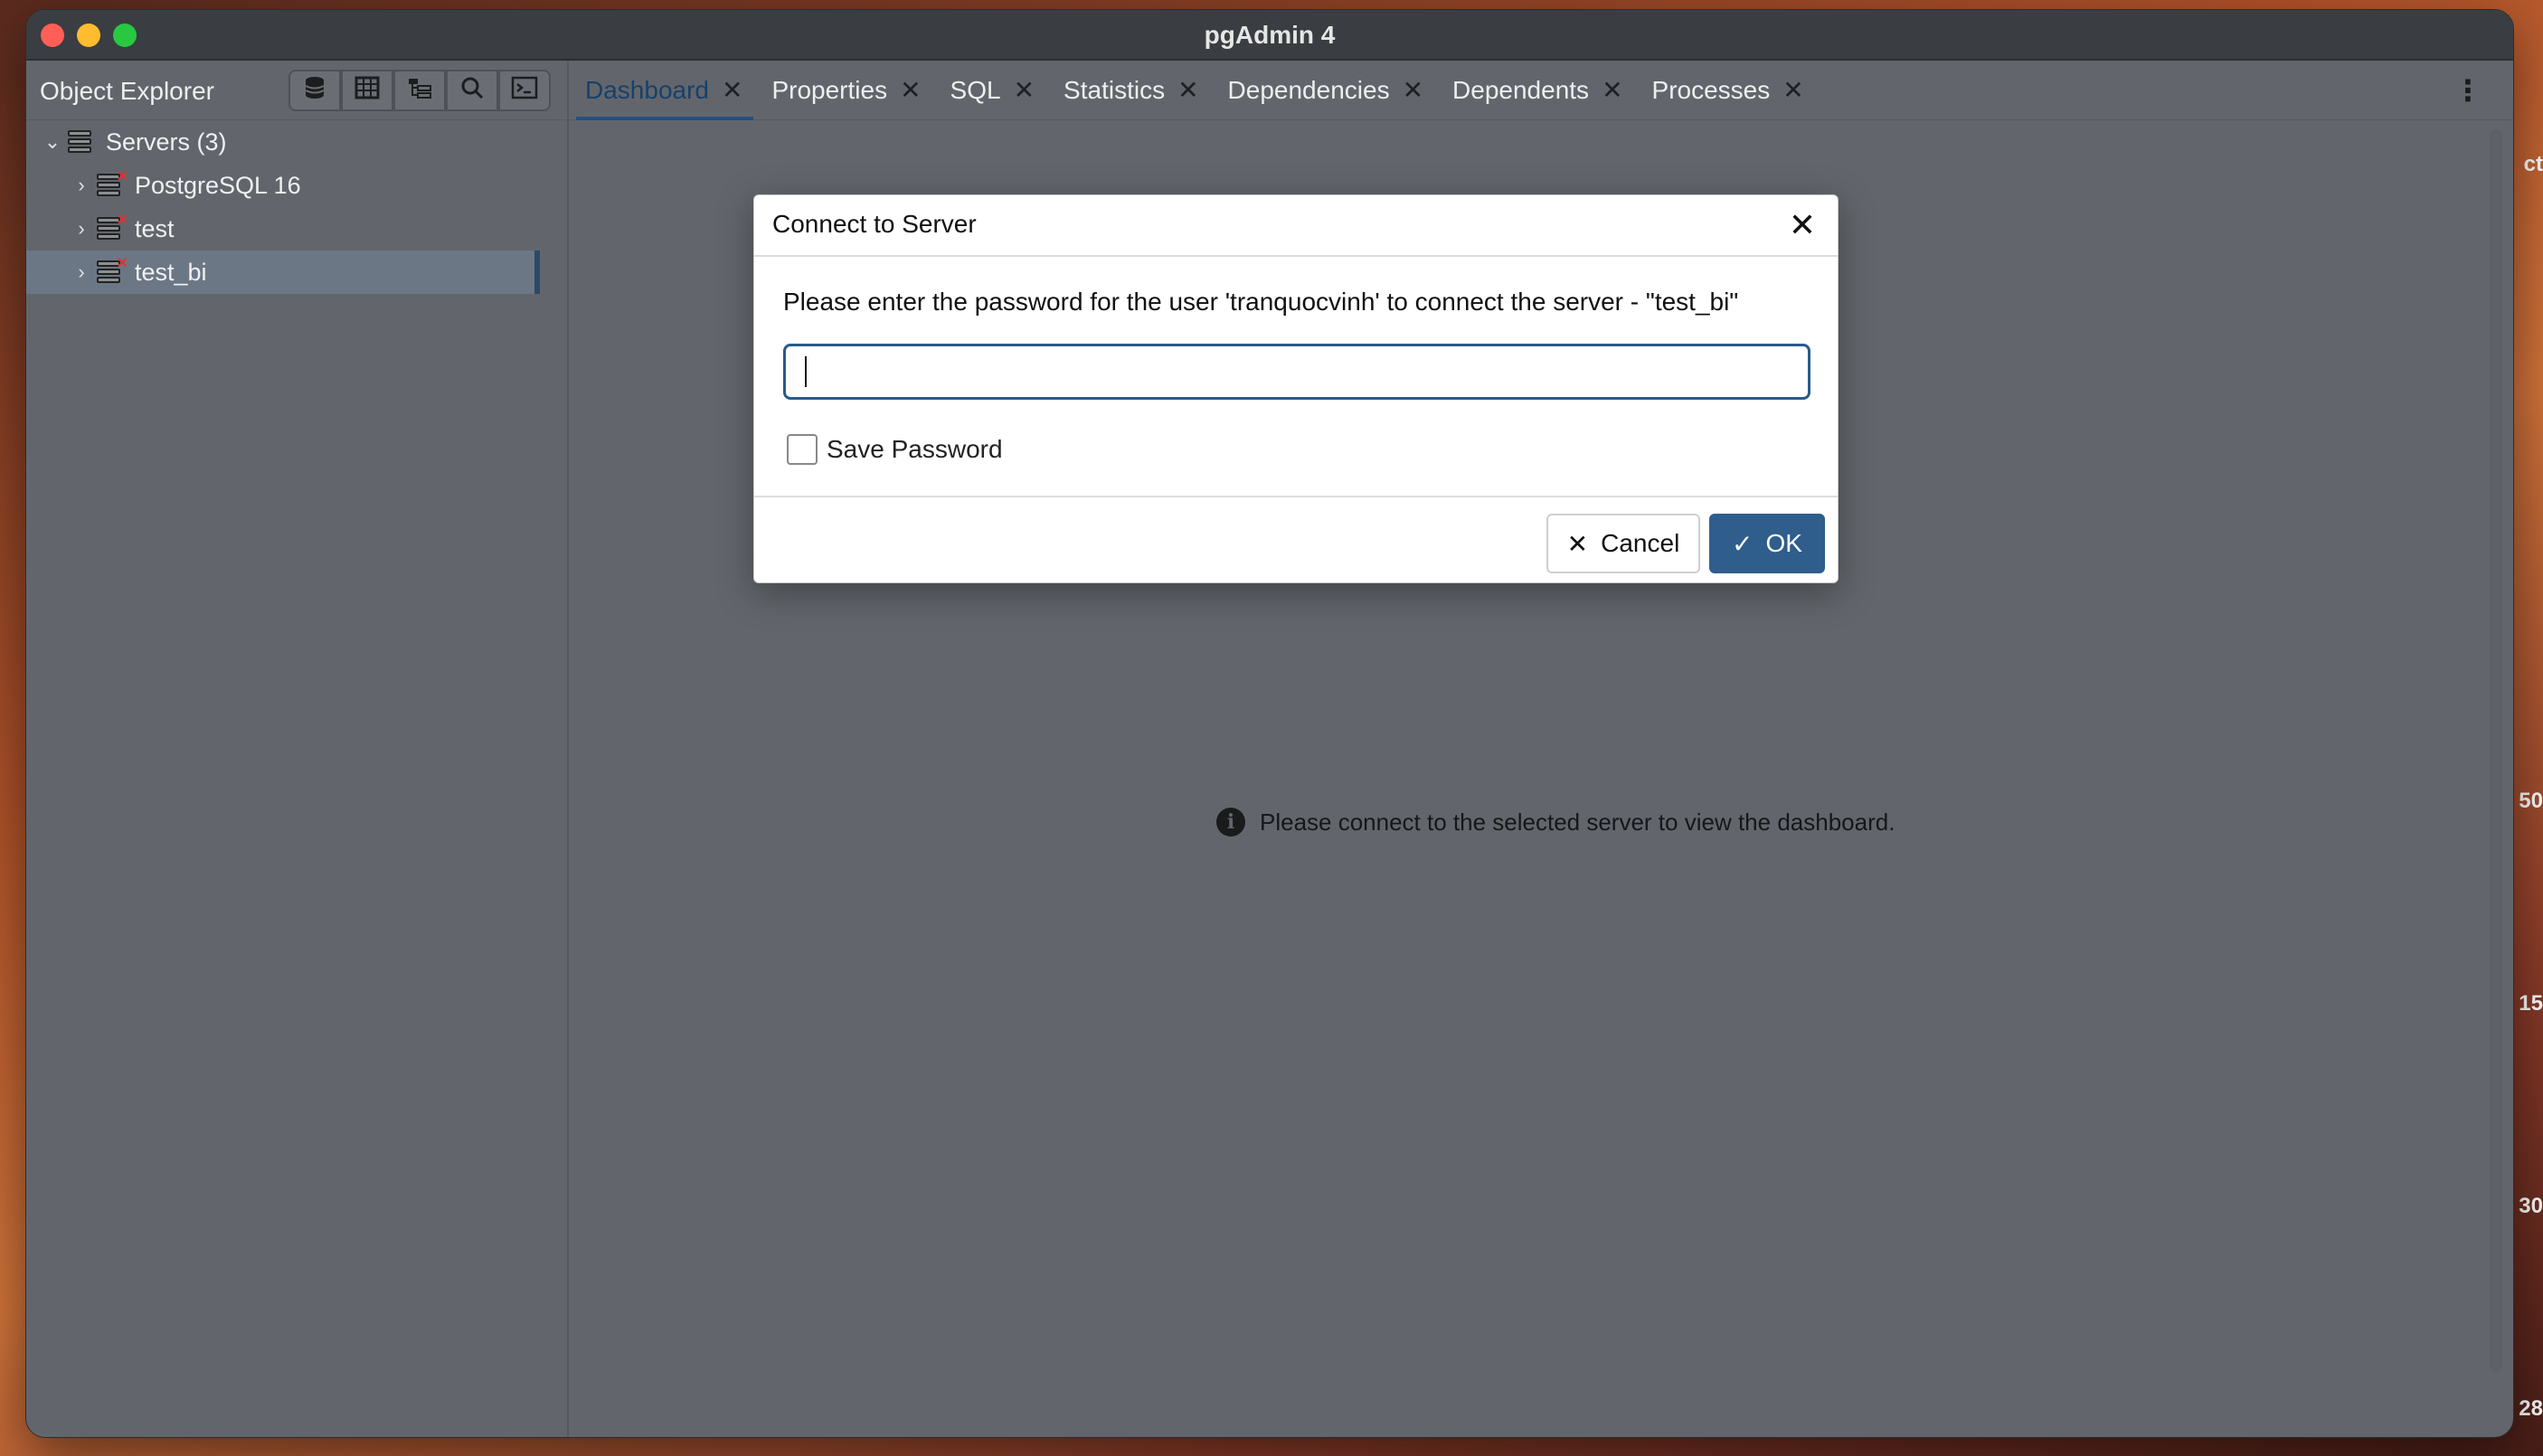 The image size is (2543, 1456). I want to click on tree-node-label: test, so click(155, 228).